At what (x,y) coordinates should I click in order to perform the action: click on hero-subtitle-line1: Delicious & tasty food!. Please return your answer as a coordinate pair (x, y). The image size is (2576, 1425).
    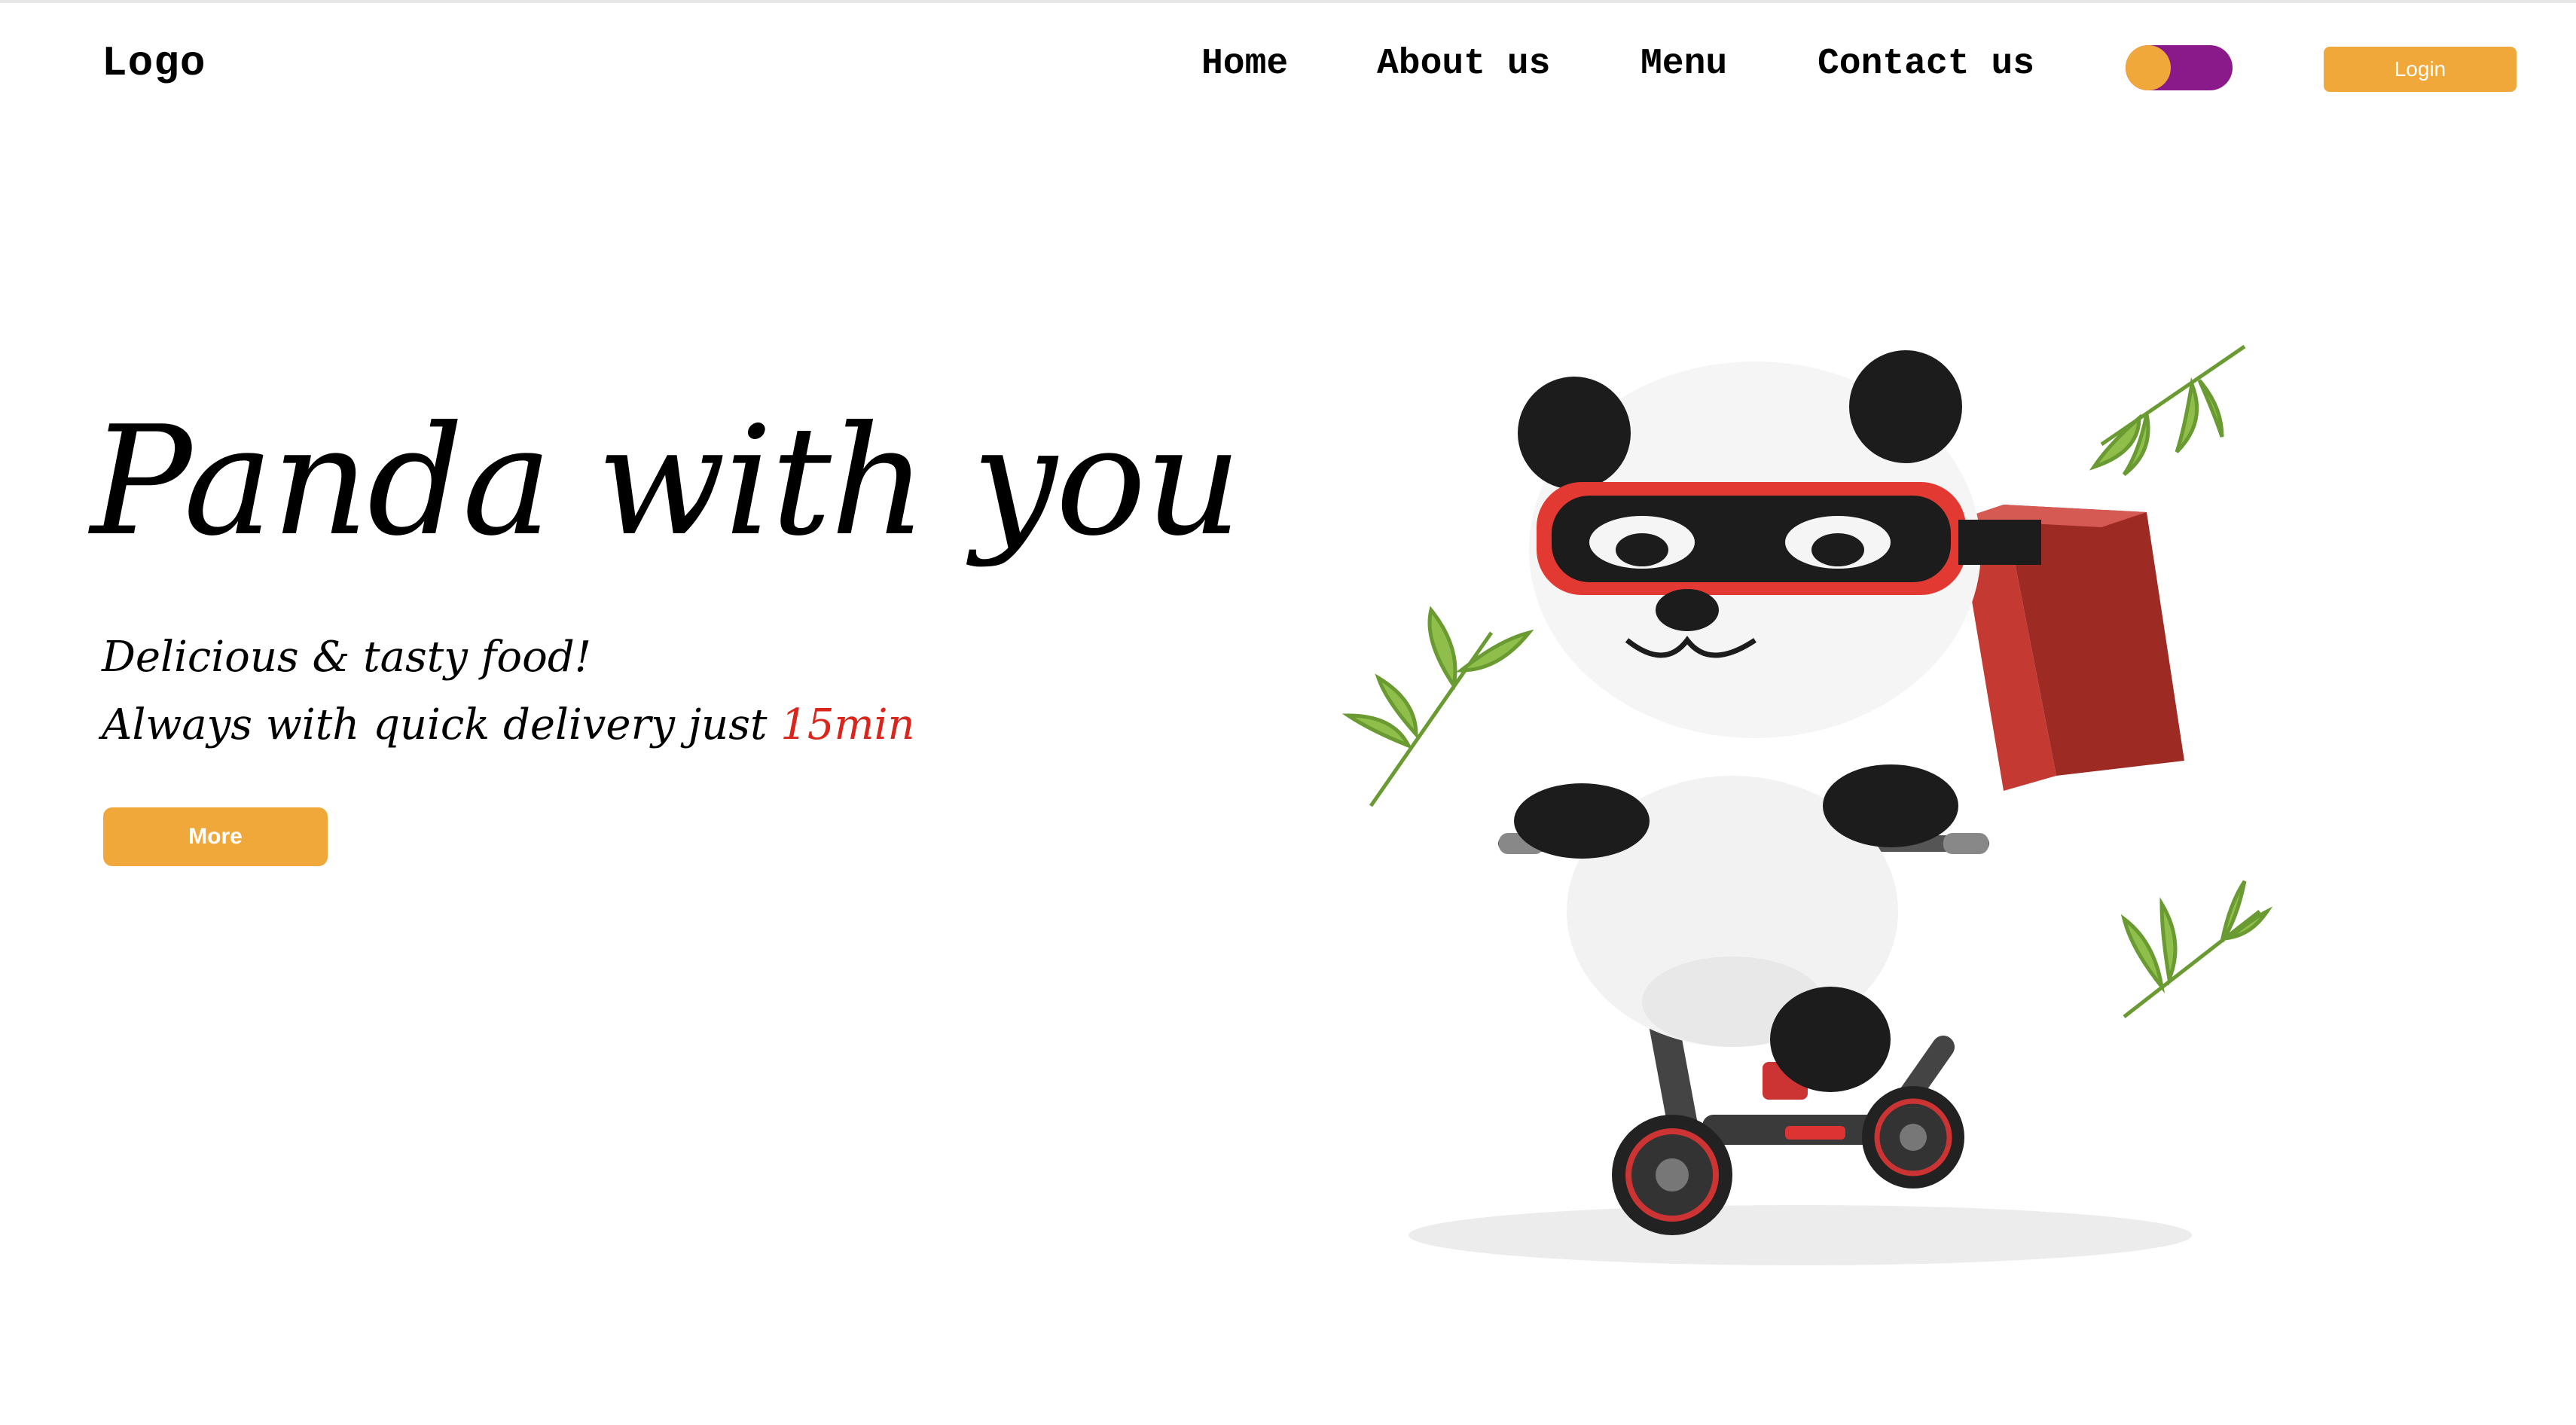
    Looking at the image, I should click on (347, 657).